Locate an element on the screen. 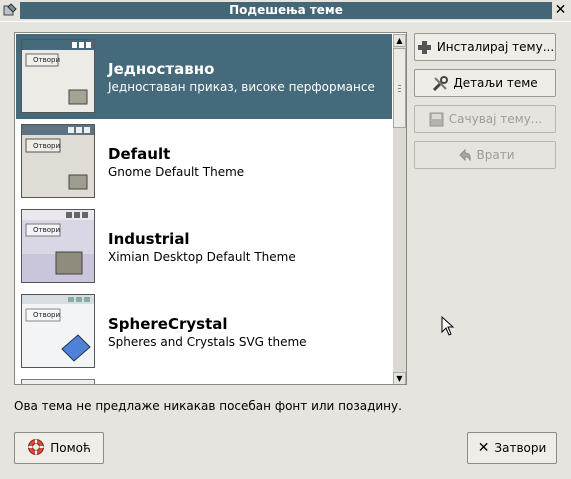  theme-details-button: Детаљи теме is located at coordinates (485, 83).